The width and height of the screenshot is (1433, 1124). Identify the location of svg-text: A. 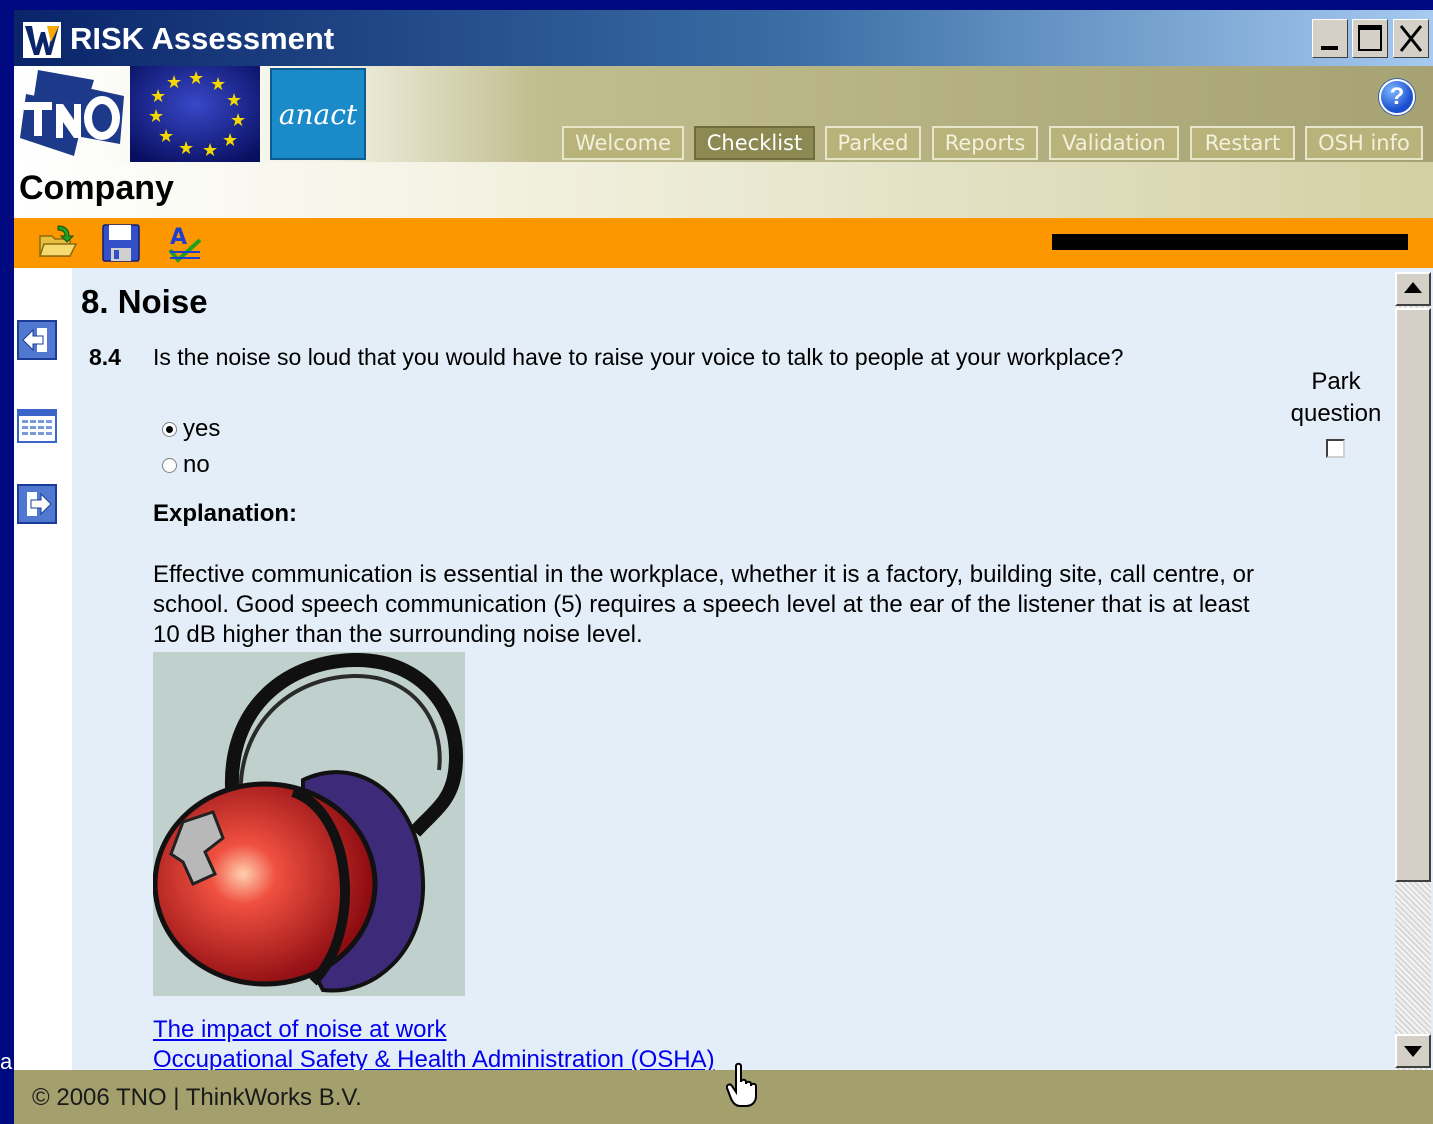
(178, 237).